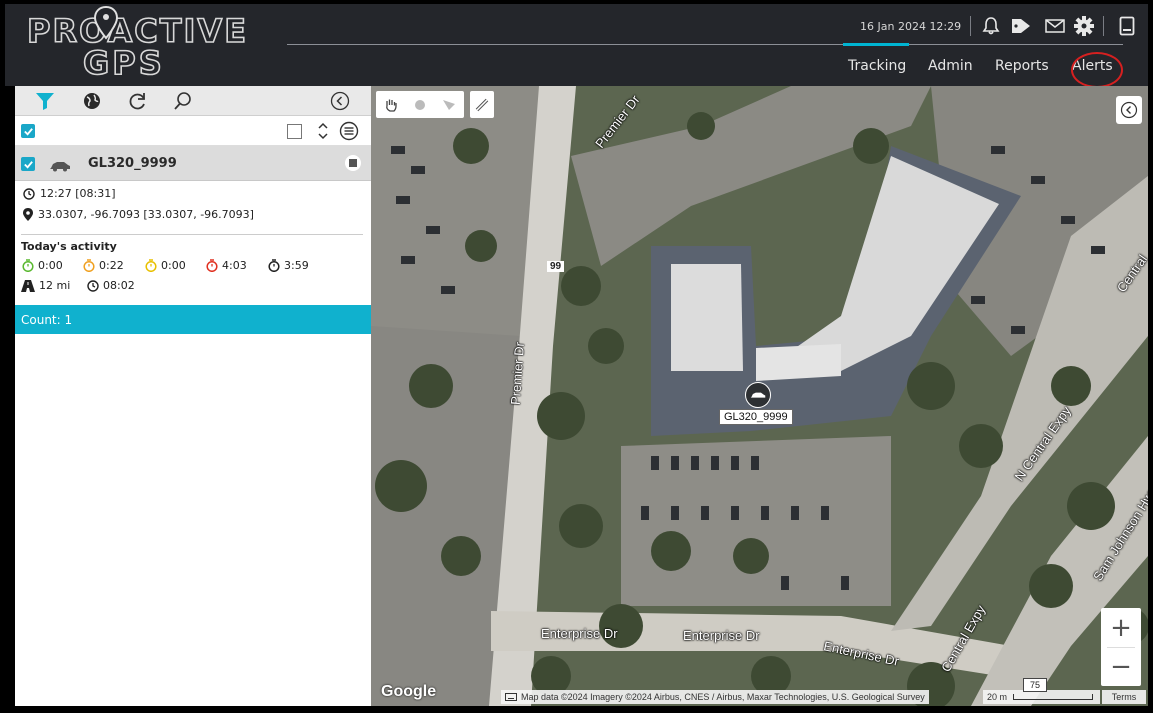 This screenshot has height=713, width=1153. I want to click on zoom-controls: + −, so click(1121, 647).